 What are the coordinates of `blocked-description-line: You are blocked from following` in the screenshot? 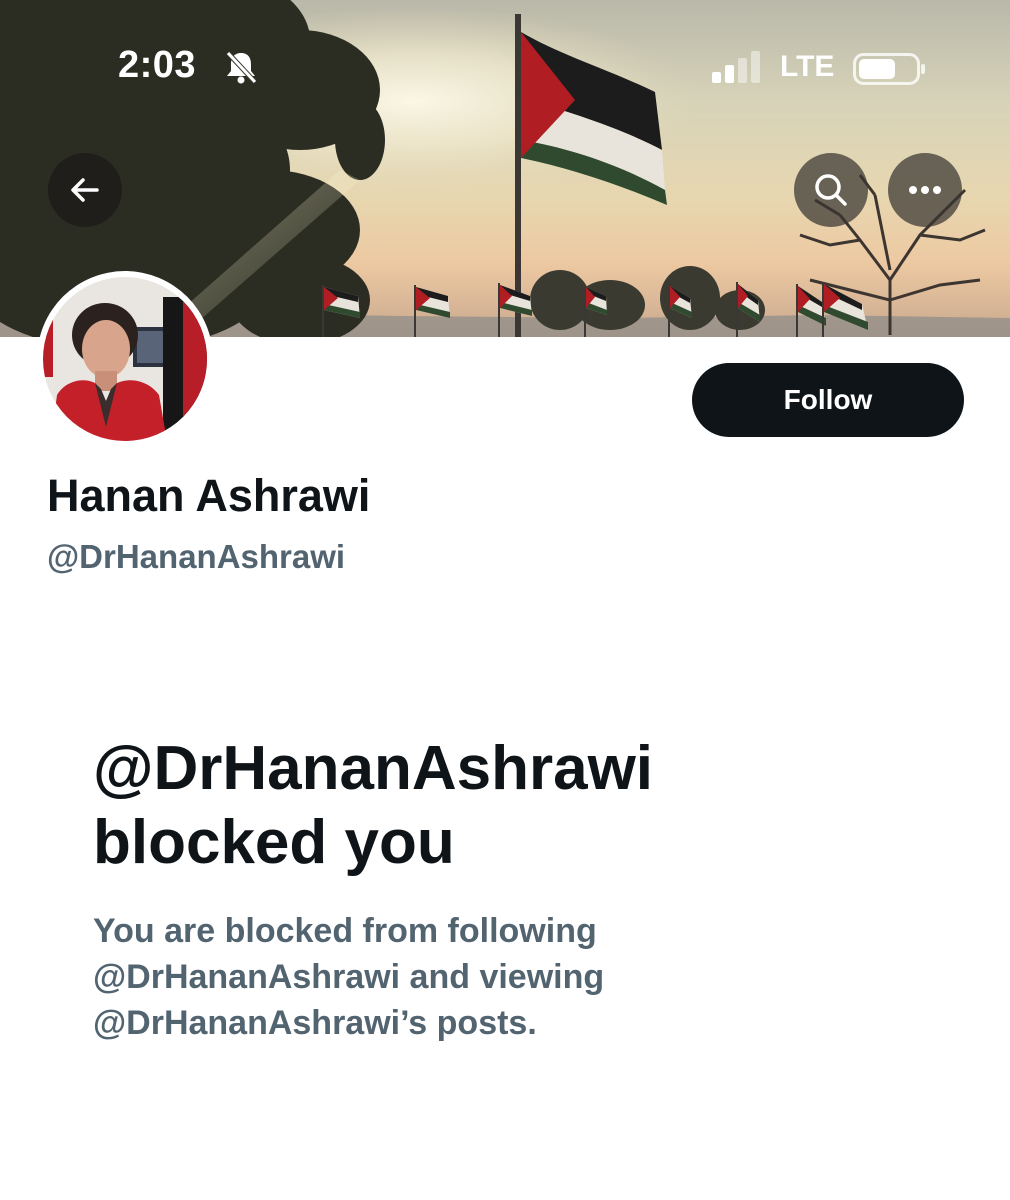 It's located at (345, 931).